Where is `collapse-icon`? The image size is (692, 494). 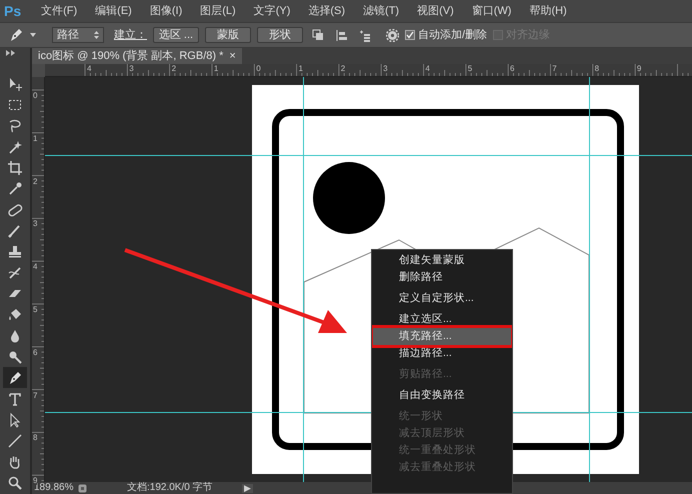
collapse-icon is located at coordinates (11, 53).